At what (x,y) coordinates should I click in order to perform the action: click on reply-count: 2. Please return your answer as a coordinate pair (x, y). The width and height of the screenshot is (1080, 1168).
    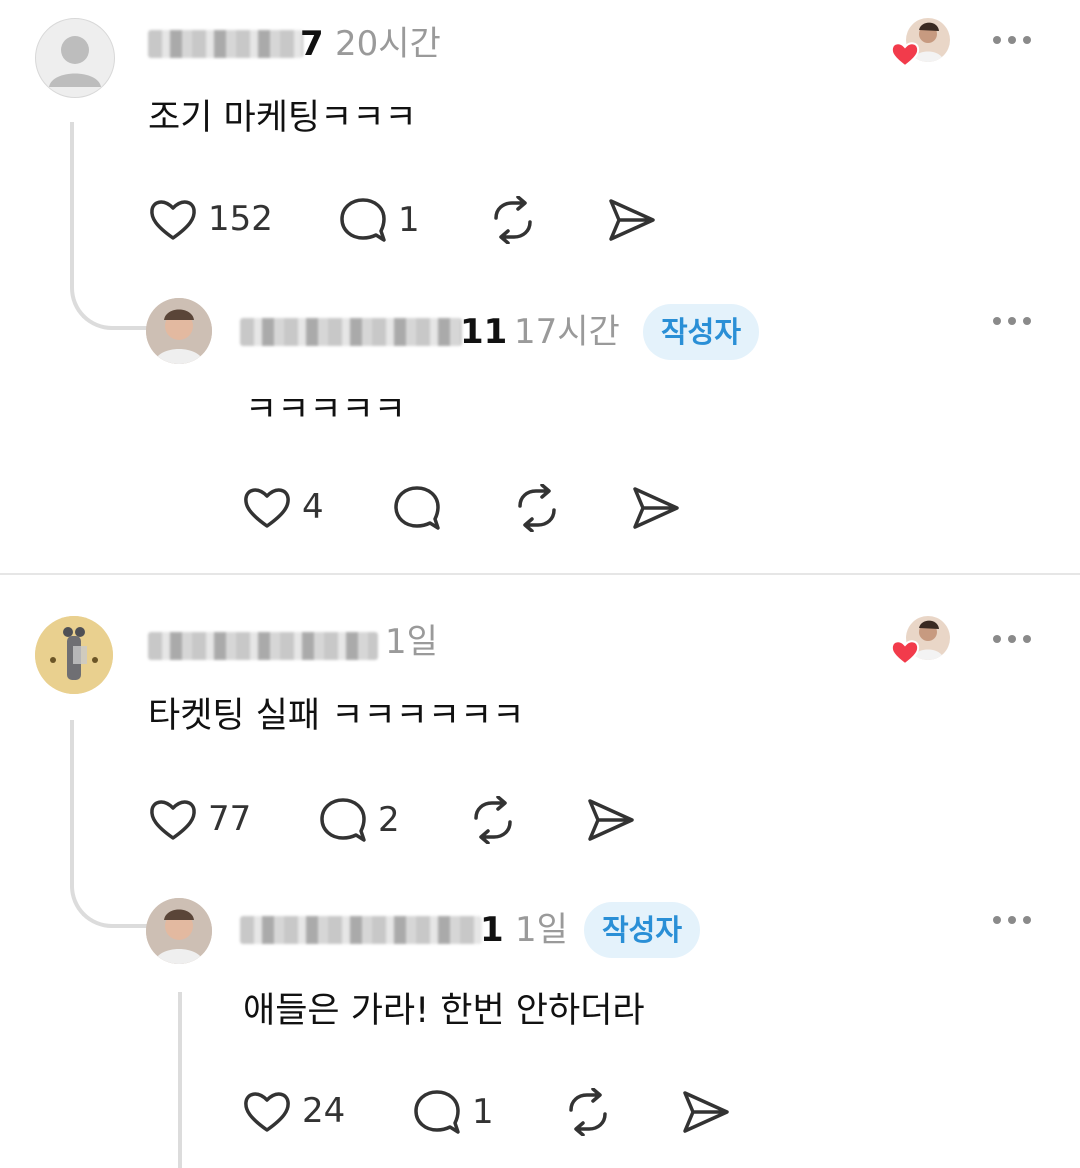
    Looking at the image, I should click on (389, 820).